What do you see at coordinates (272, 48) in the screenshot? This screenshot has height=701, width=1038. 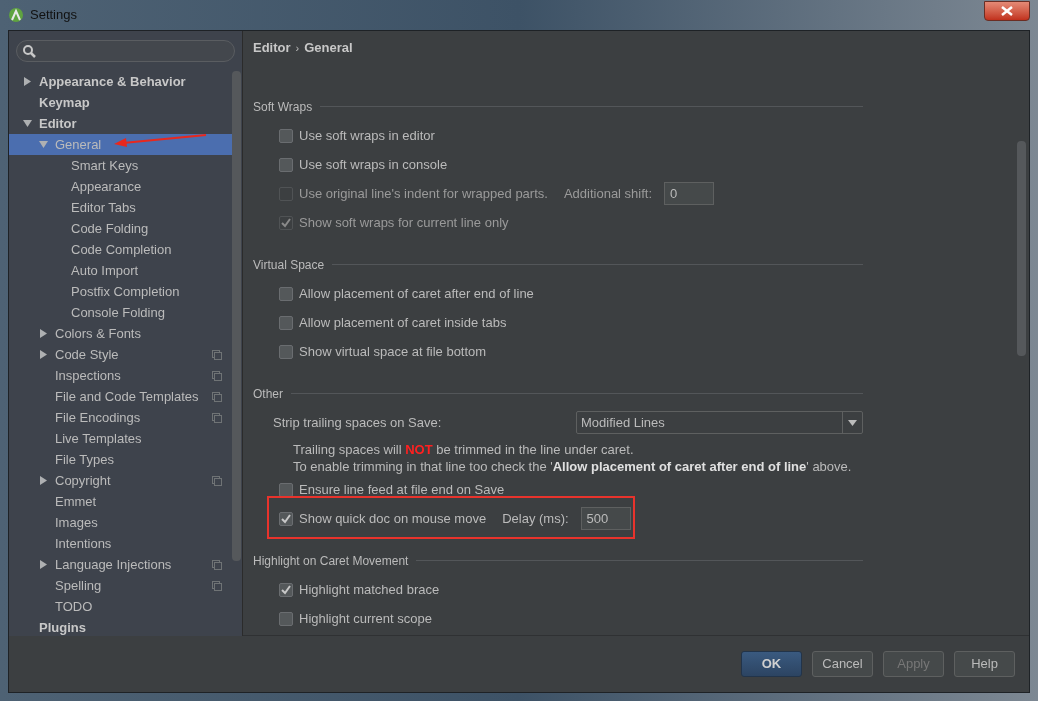 I see `breadcrumb: Editor` at bounding box center [272, 48].